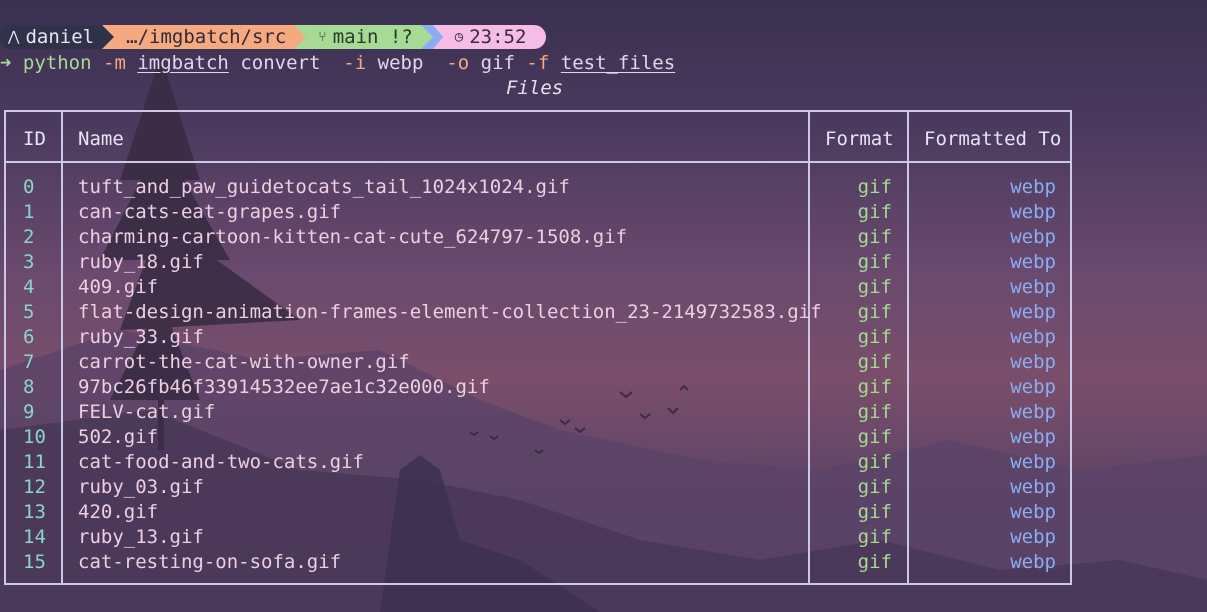 Image resolution: width=1207 pixels, height=612 pixels. I want to click on cell-name: ruby_33.gif, so click(141, 337).